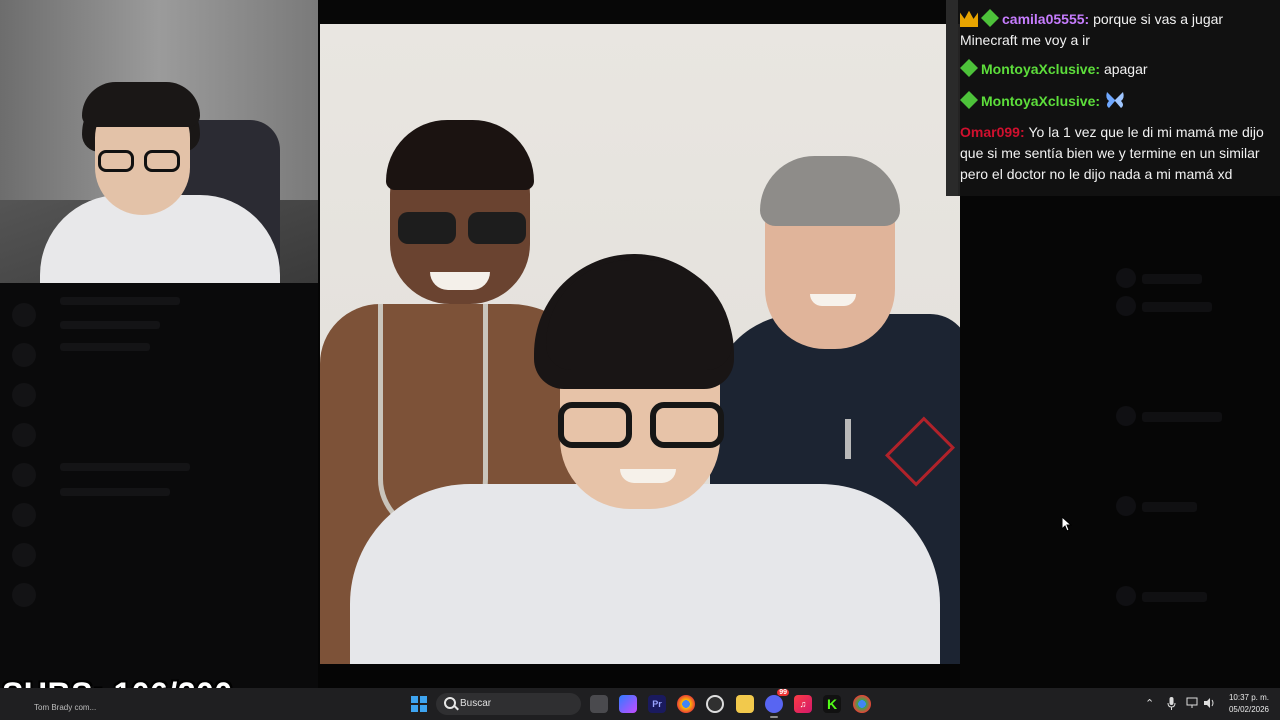 The height and width of the screenshot is (720, 1280). Describe the element at coordinates (463, 229) in the screenshot. I see `sunglasses` at that location.